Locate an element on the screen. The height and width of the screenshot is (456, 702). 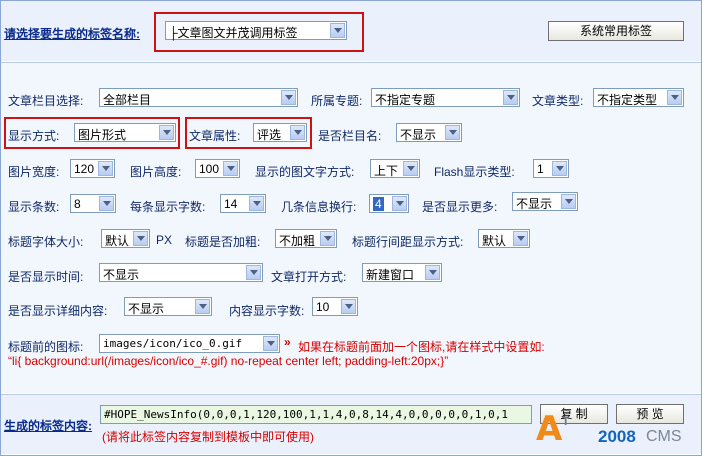
icon-hint-text: 如果在标题前面加一个图标,请在样式中设置如: is located at coordinates (421, 347).